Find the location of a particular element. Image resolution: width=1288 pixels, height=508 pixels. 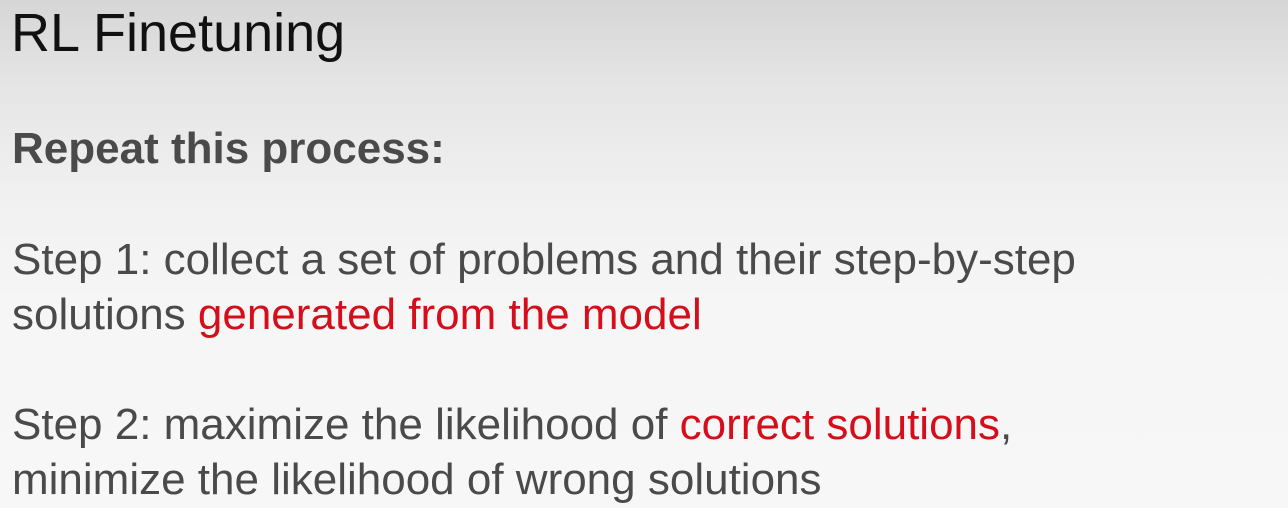

step-2-line-1-suffix: , is located at coordinates (1006, 424).